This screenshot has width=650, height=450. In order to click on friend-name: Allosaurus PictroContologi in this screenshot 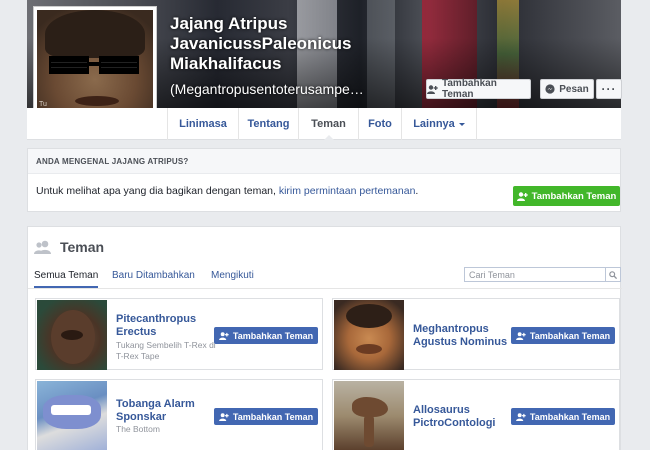, I will do `click(463, 417)`.